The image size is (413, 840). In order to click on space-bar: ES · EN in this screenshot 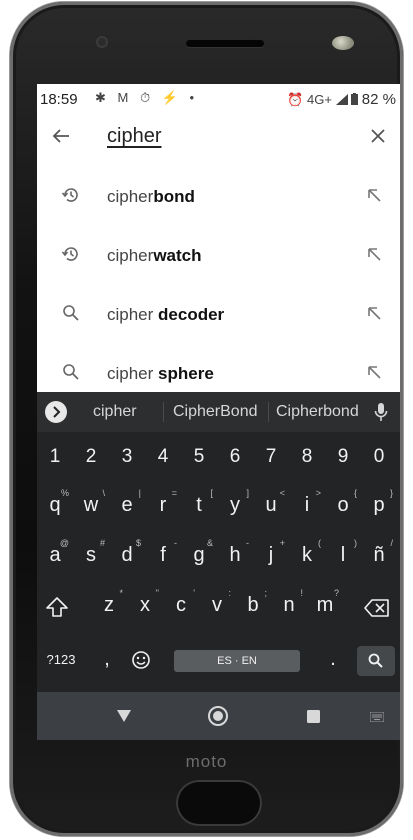, I will do `click(237, 661)`.